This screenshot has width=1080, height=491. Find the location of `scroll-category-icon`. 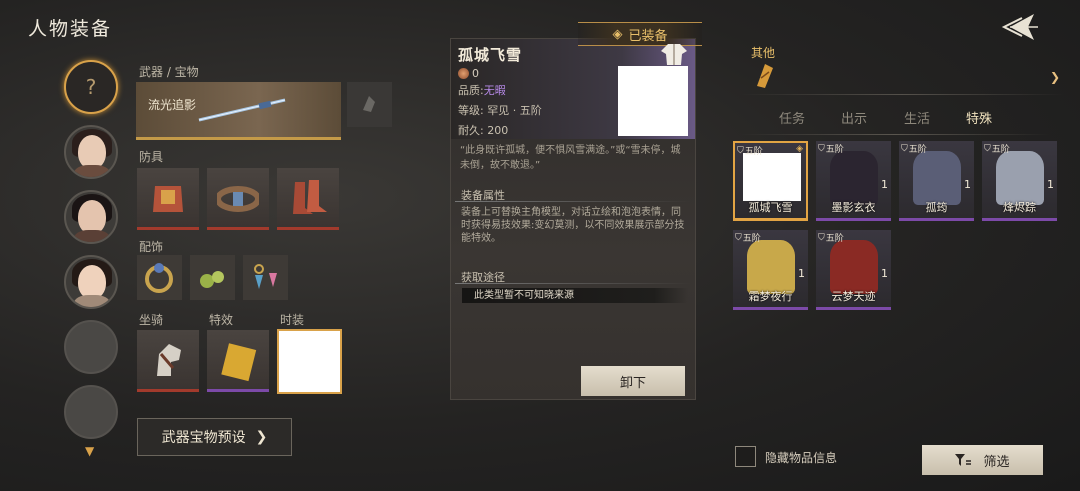

scroll-category-icon is located at coordinates (765, 75).